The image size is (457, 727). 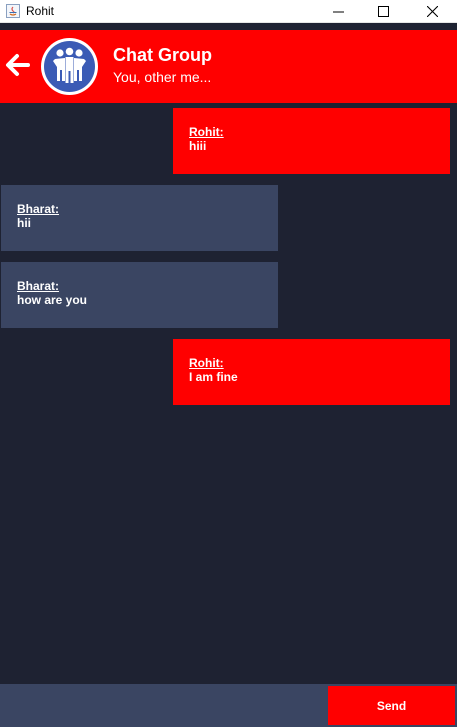 I want to click on close-button, so click(x=432, y=11).